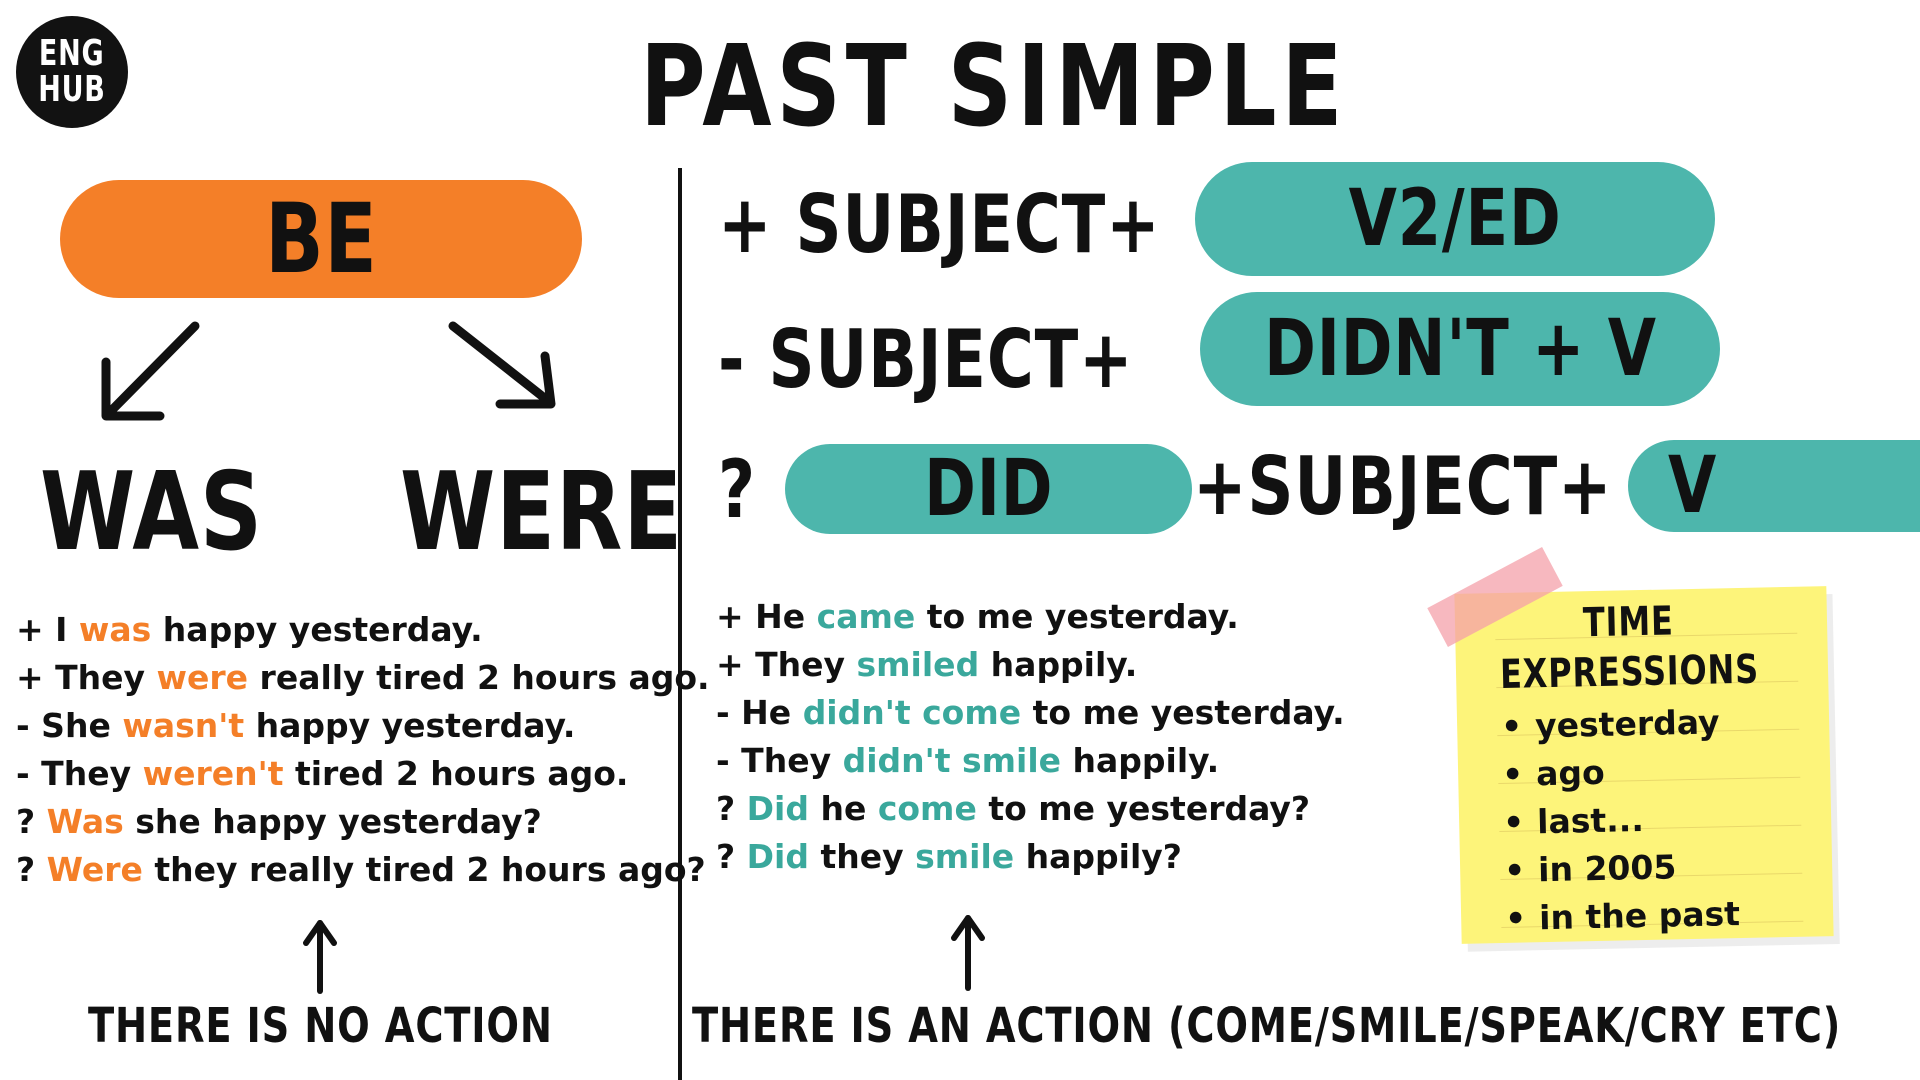 This screenshot has height=1080, width=1920. What do you see at coordinates (1622, 916) in the screenshot?
I see `list-item: • in the past` at bounding box center [1622, 916].